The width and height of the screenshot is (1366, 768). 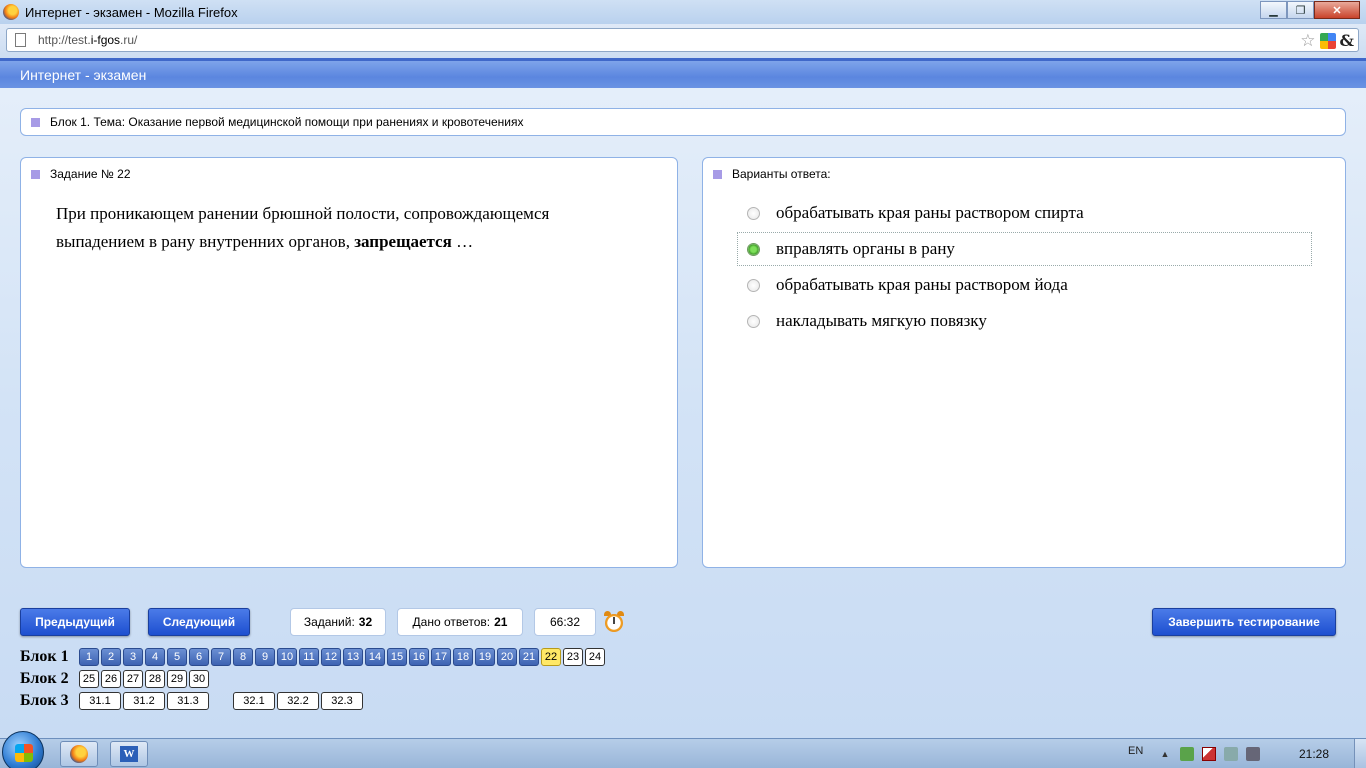 What do you see at coordinates (1347, 40) in the screenshot?
I see `ampersand-icon: &` at bounding box center [1347, 40].